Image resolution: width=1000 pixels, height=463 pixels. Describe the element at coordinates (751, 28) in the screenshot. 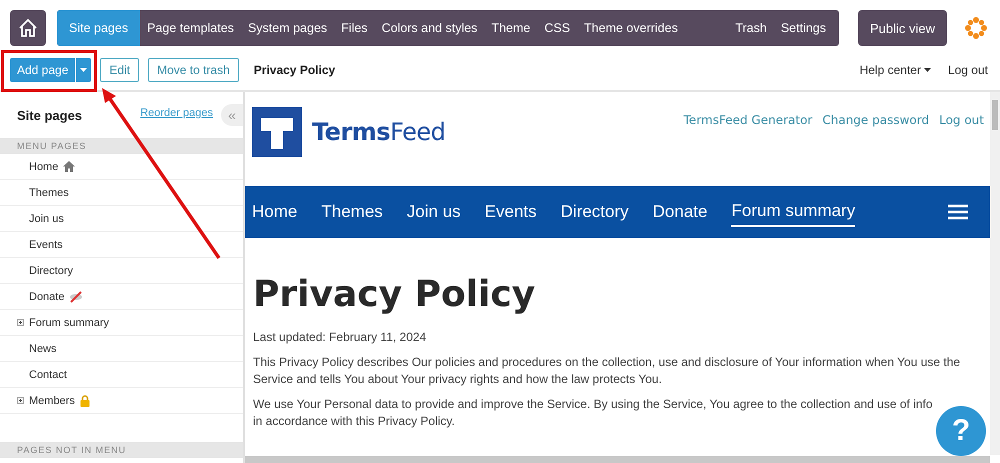

I see `nav-tab: Trash` at that location.